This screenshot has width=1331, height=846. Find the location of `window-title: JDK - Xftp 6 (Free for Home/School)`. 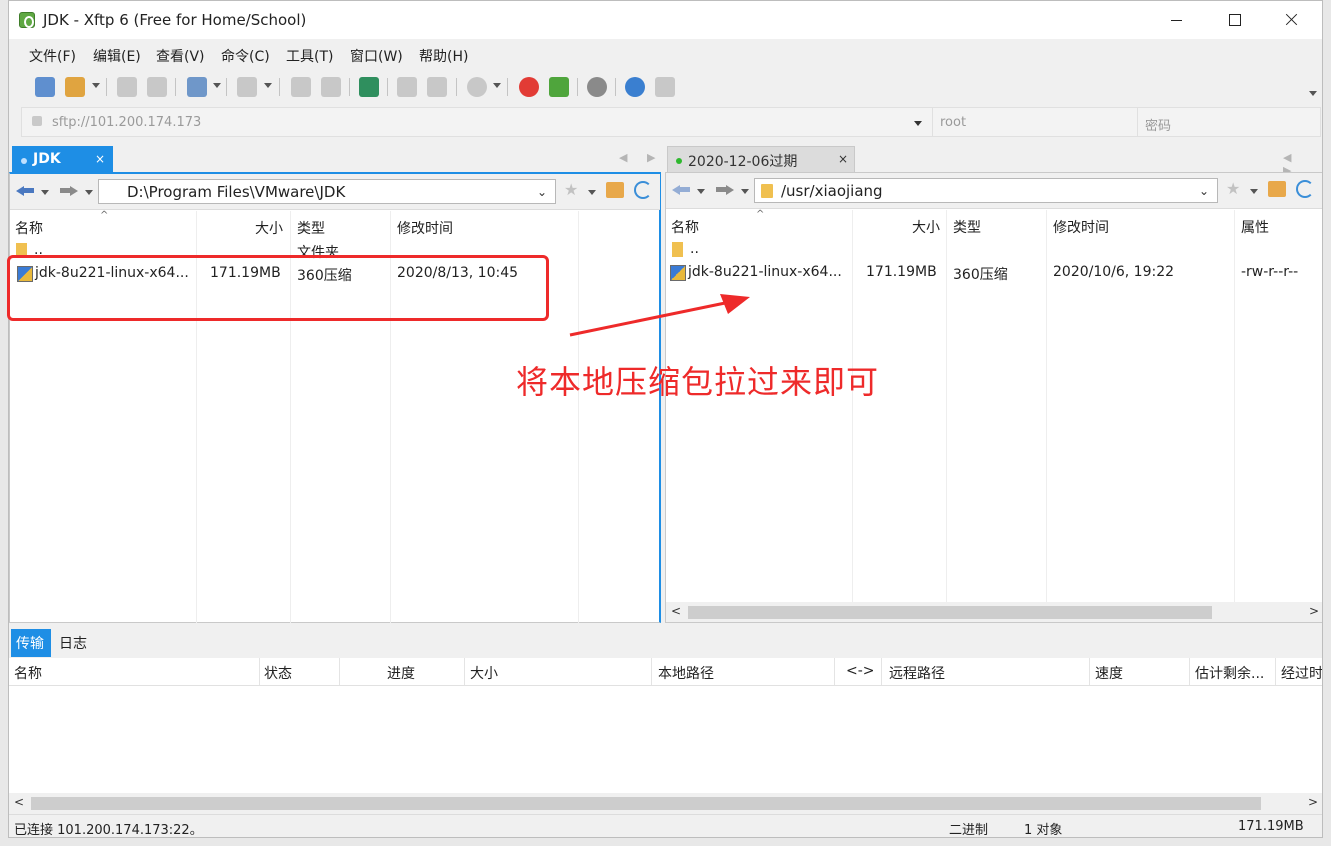

window-title: JDK - Xftp 6 (Free for Home/School) is located at coordinates (175, 20).